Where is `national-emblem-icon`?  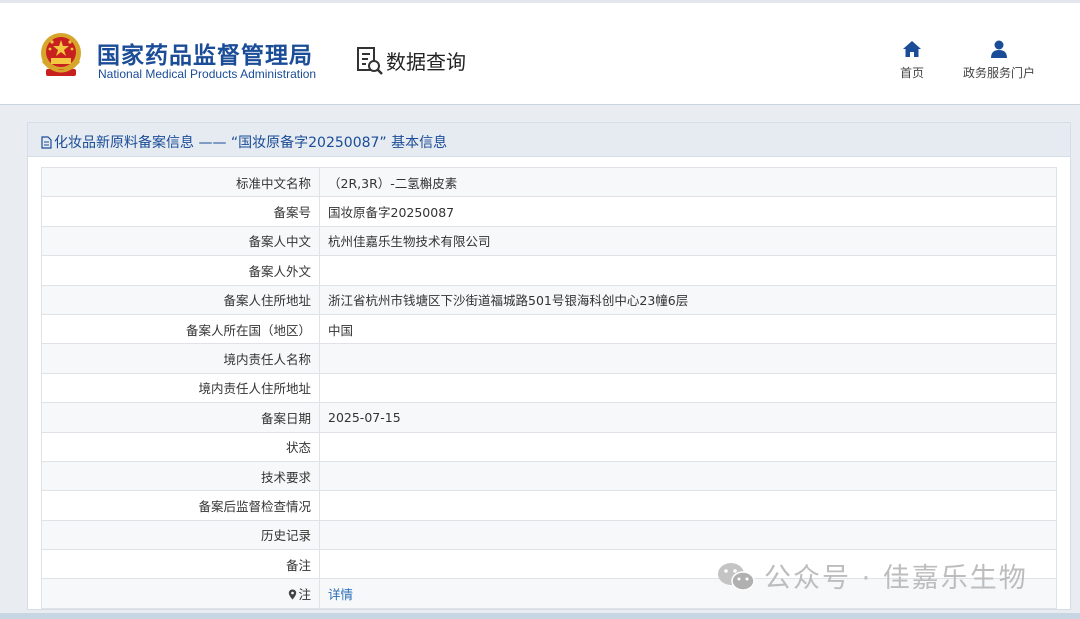 national-emblem-icon is located at coordinates (61, 54).